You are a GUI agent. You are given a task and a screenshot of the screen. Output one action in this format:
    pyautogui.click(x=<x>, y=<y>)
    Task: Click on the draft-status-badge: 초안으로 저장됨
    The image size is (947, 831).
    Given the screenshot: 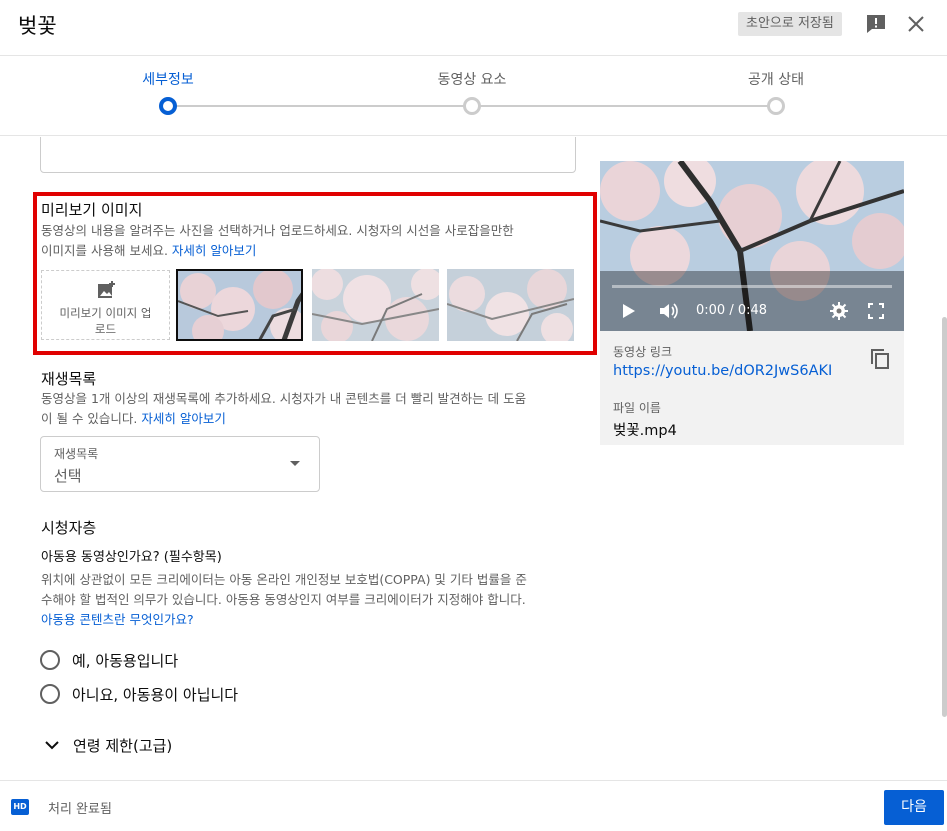 What is the action you would take?
    pyautogui.click(x=790, y=24)
    